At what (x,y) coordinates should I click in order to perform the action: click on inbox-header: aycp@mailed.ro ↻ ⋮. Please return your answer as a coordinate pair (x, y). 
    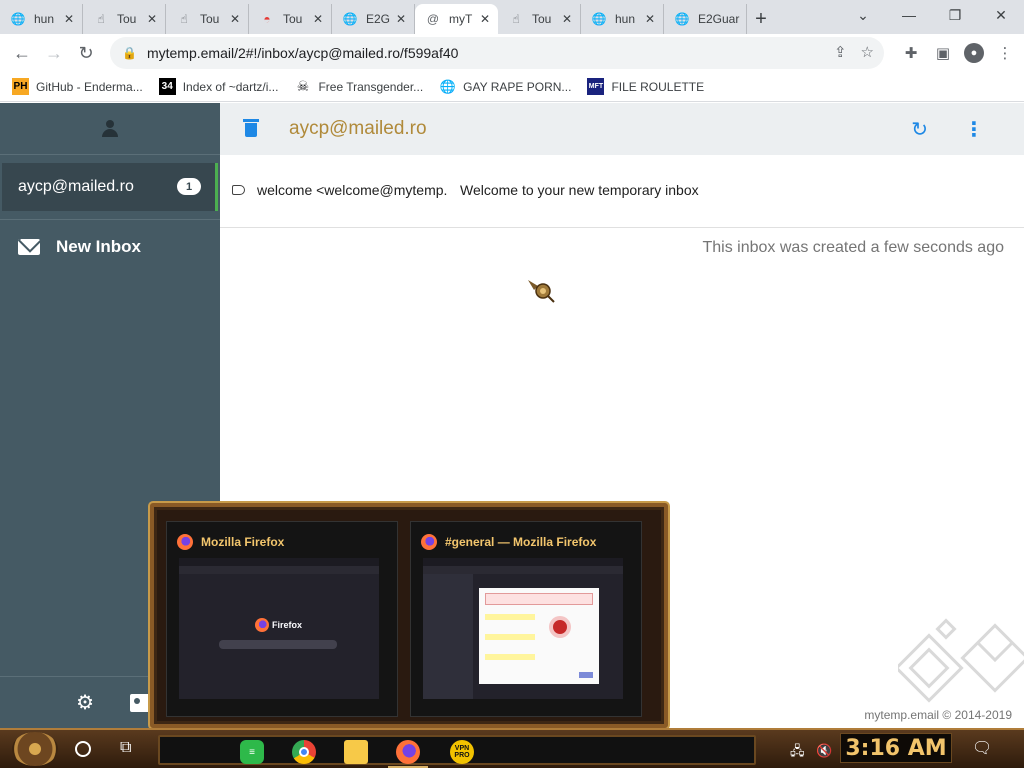
    Looking at the image, I should click on (622, 129).